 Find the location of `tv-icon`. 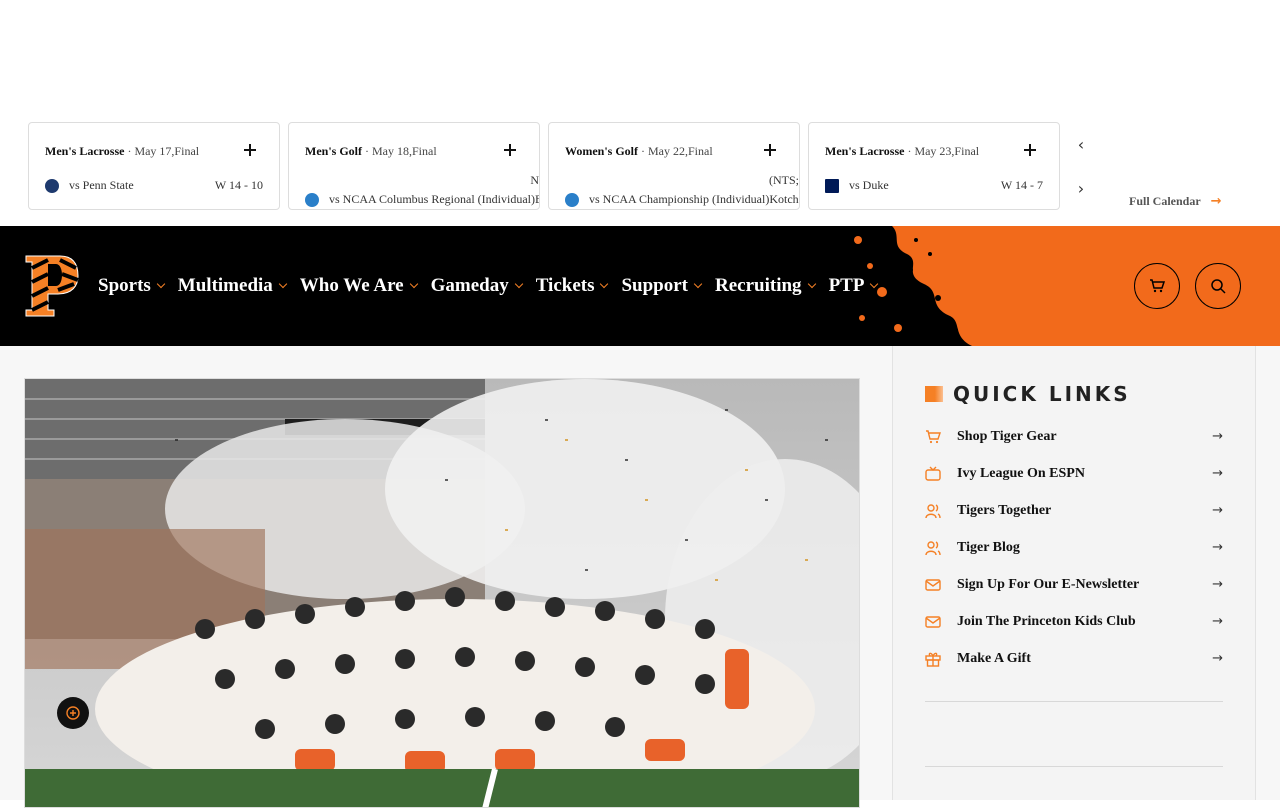

tv-icon is located at coordinates (933, 474).